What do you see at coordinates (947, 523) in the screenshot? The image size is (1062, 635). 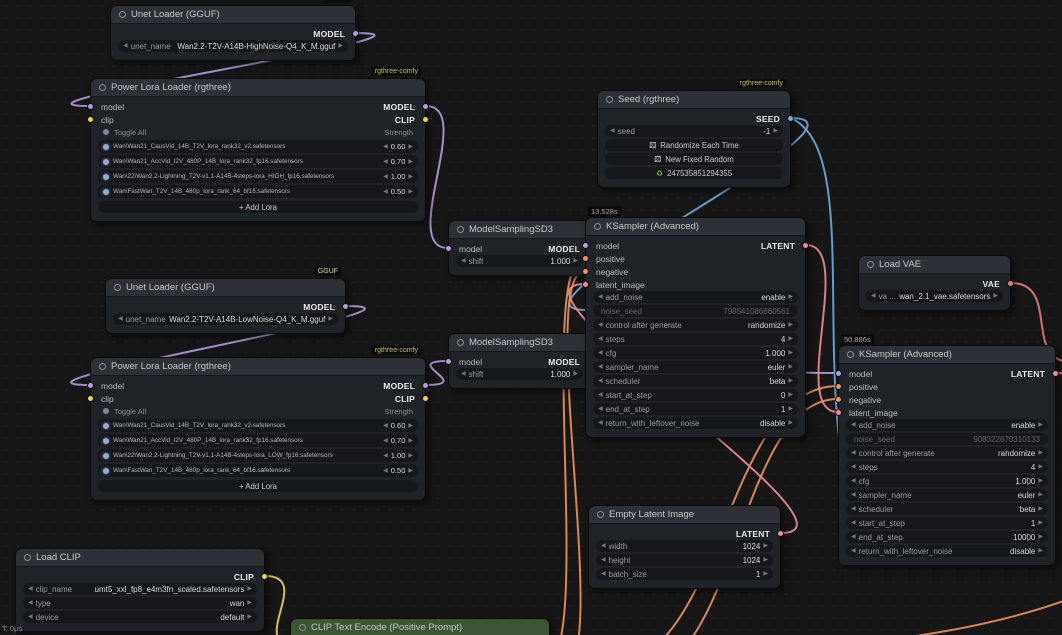 I see `widget-start-at-step: ◀ start_at_step 1 ▶` at bounding box center [947, 523].